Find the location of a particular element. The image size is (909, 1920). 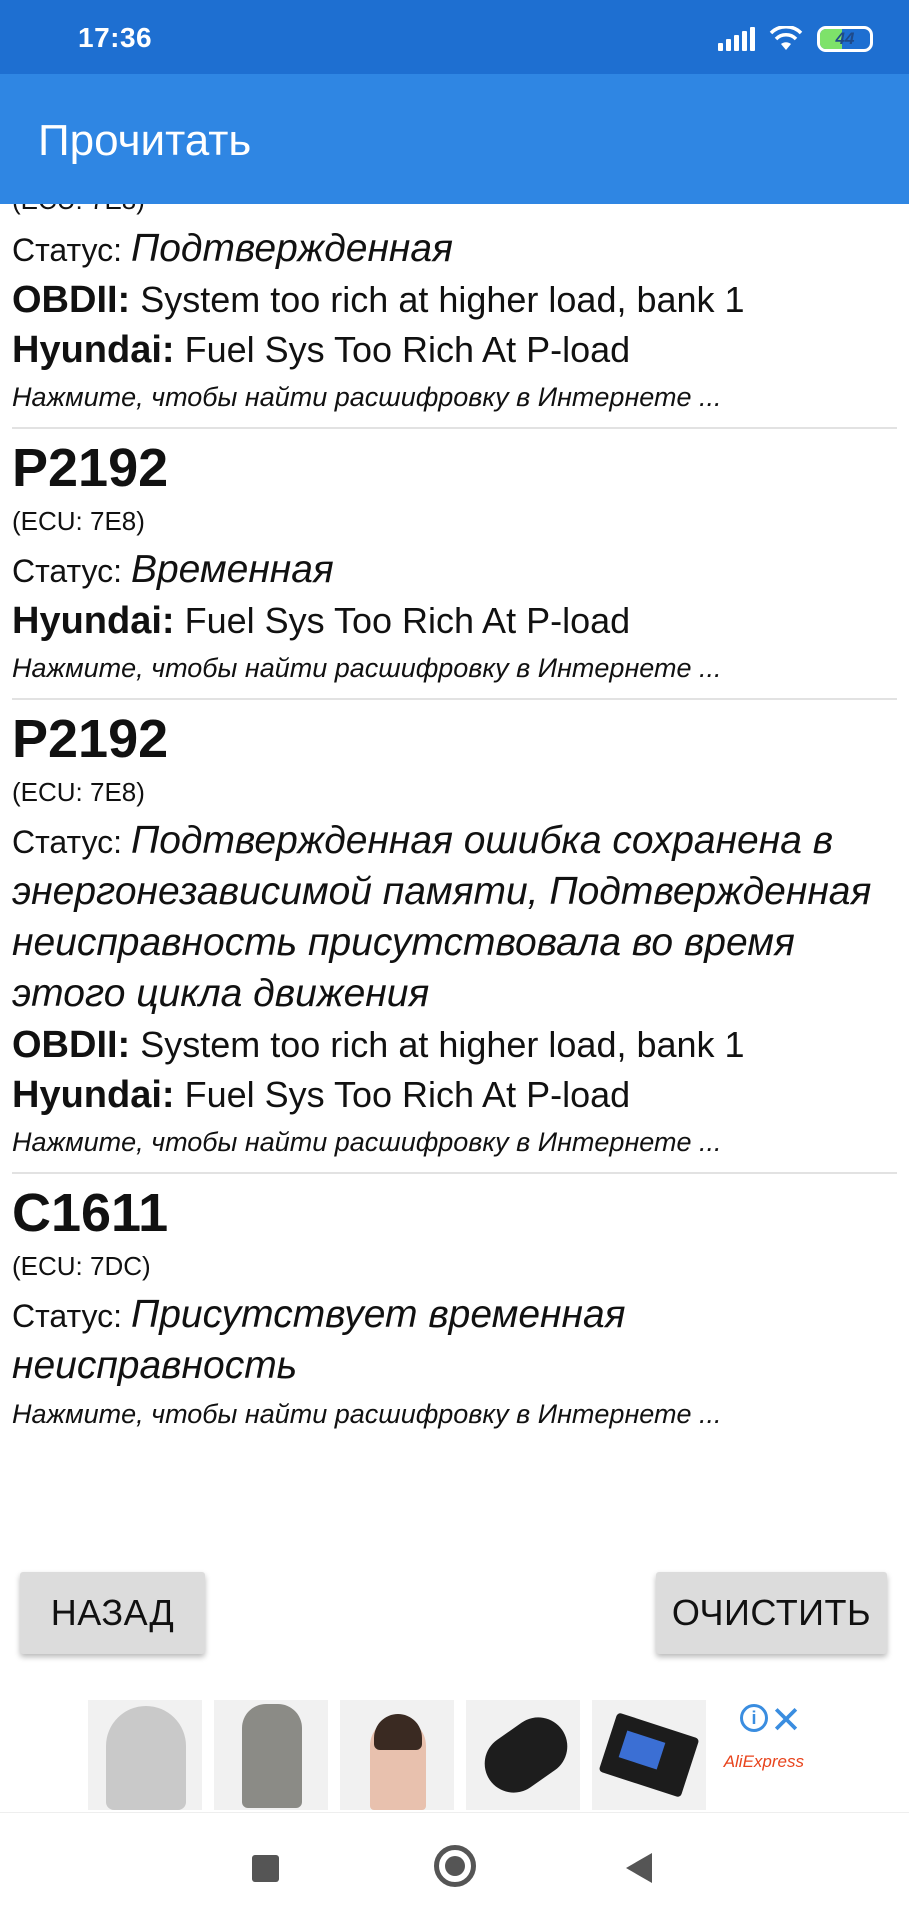

status-bar: 17:36 44 is located at coordinates (454, 37).